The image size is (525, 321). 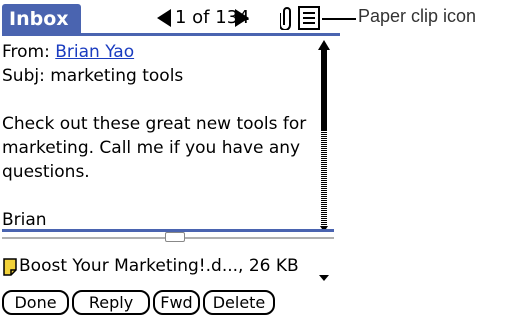 What do you see at coordinates (176, 302) in the screenshot?
I see `forward-button: Fwd` at bounding box center [176, 302].